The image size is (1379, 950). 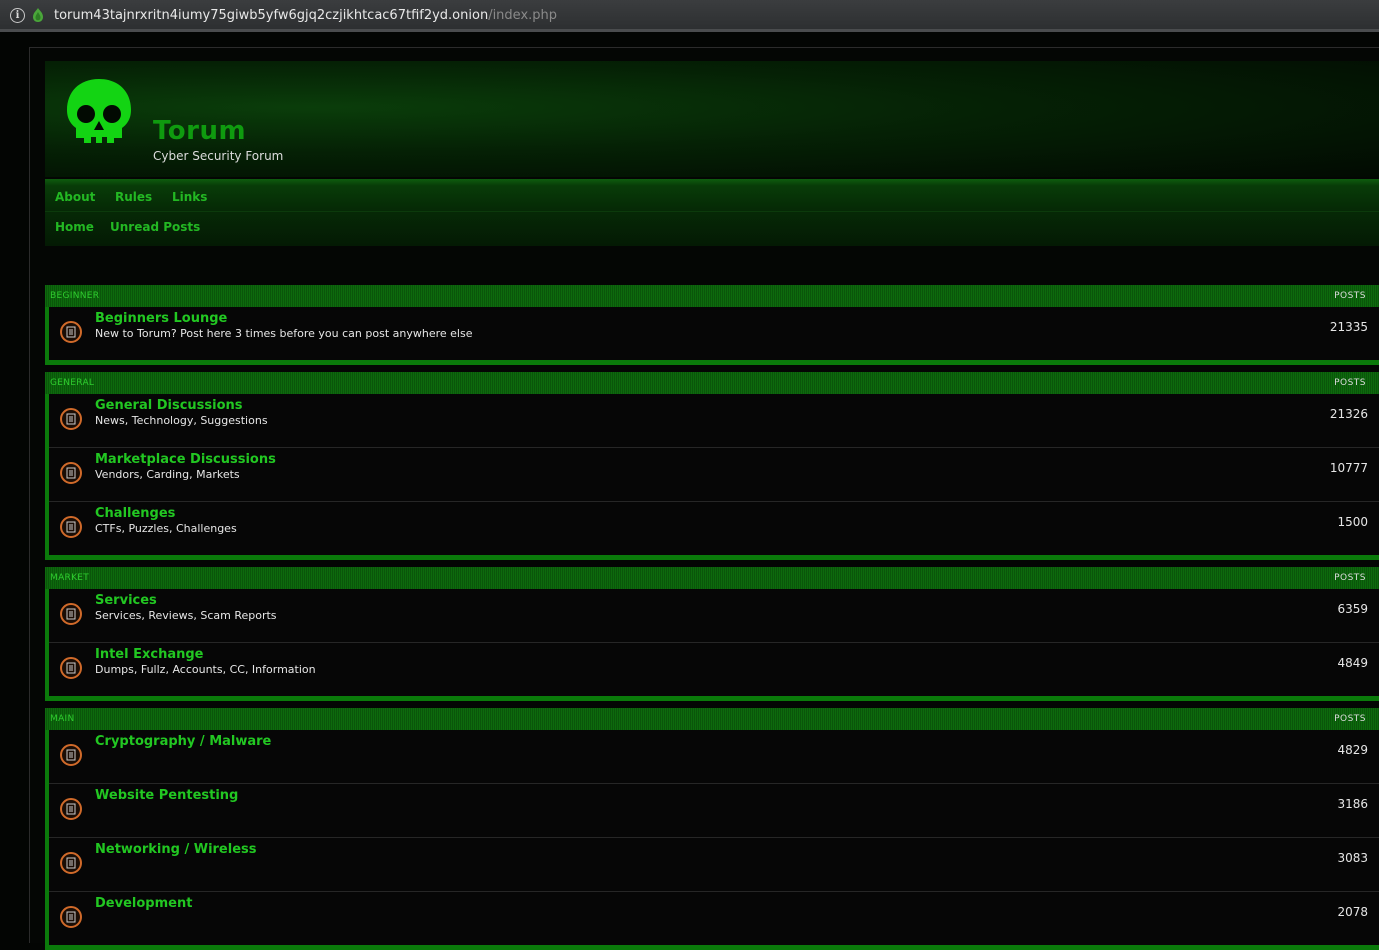 What do you see at coordinates (712, 578) in the screenshot?
I see `section-header: MARKET POSTS` at bounding box center [712, 578].